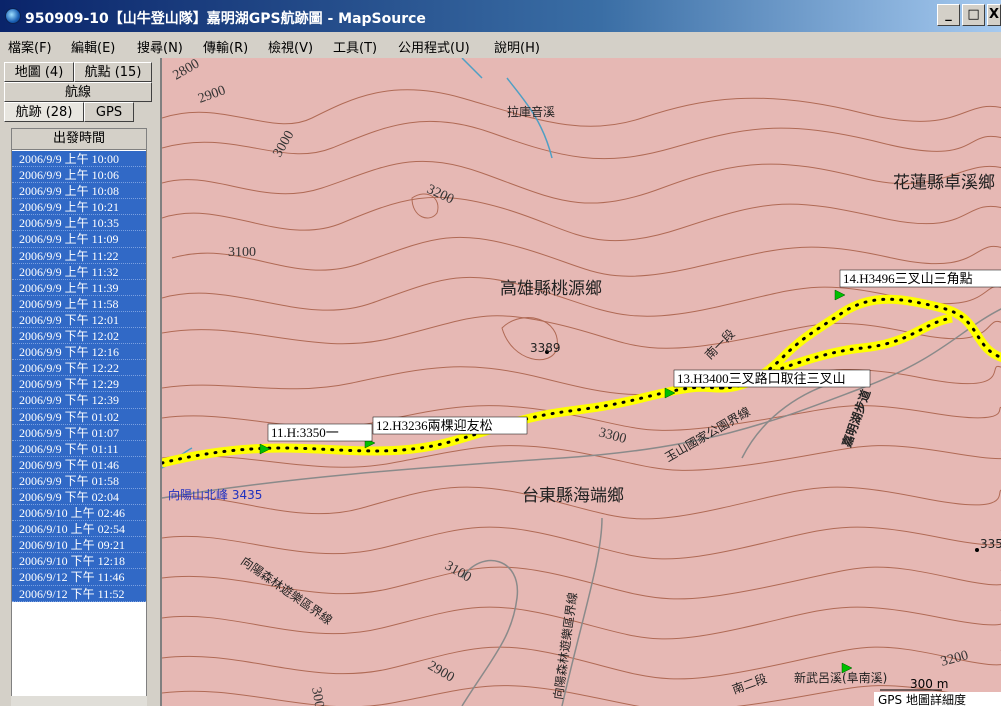 This screenshot has width=1001, height=706. I want to click on elevation-label-3389: 3389, so click(545, 348).